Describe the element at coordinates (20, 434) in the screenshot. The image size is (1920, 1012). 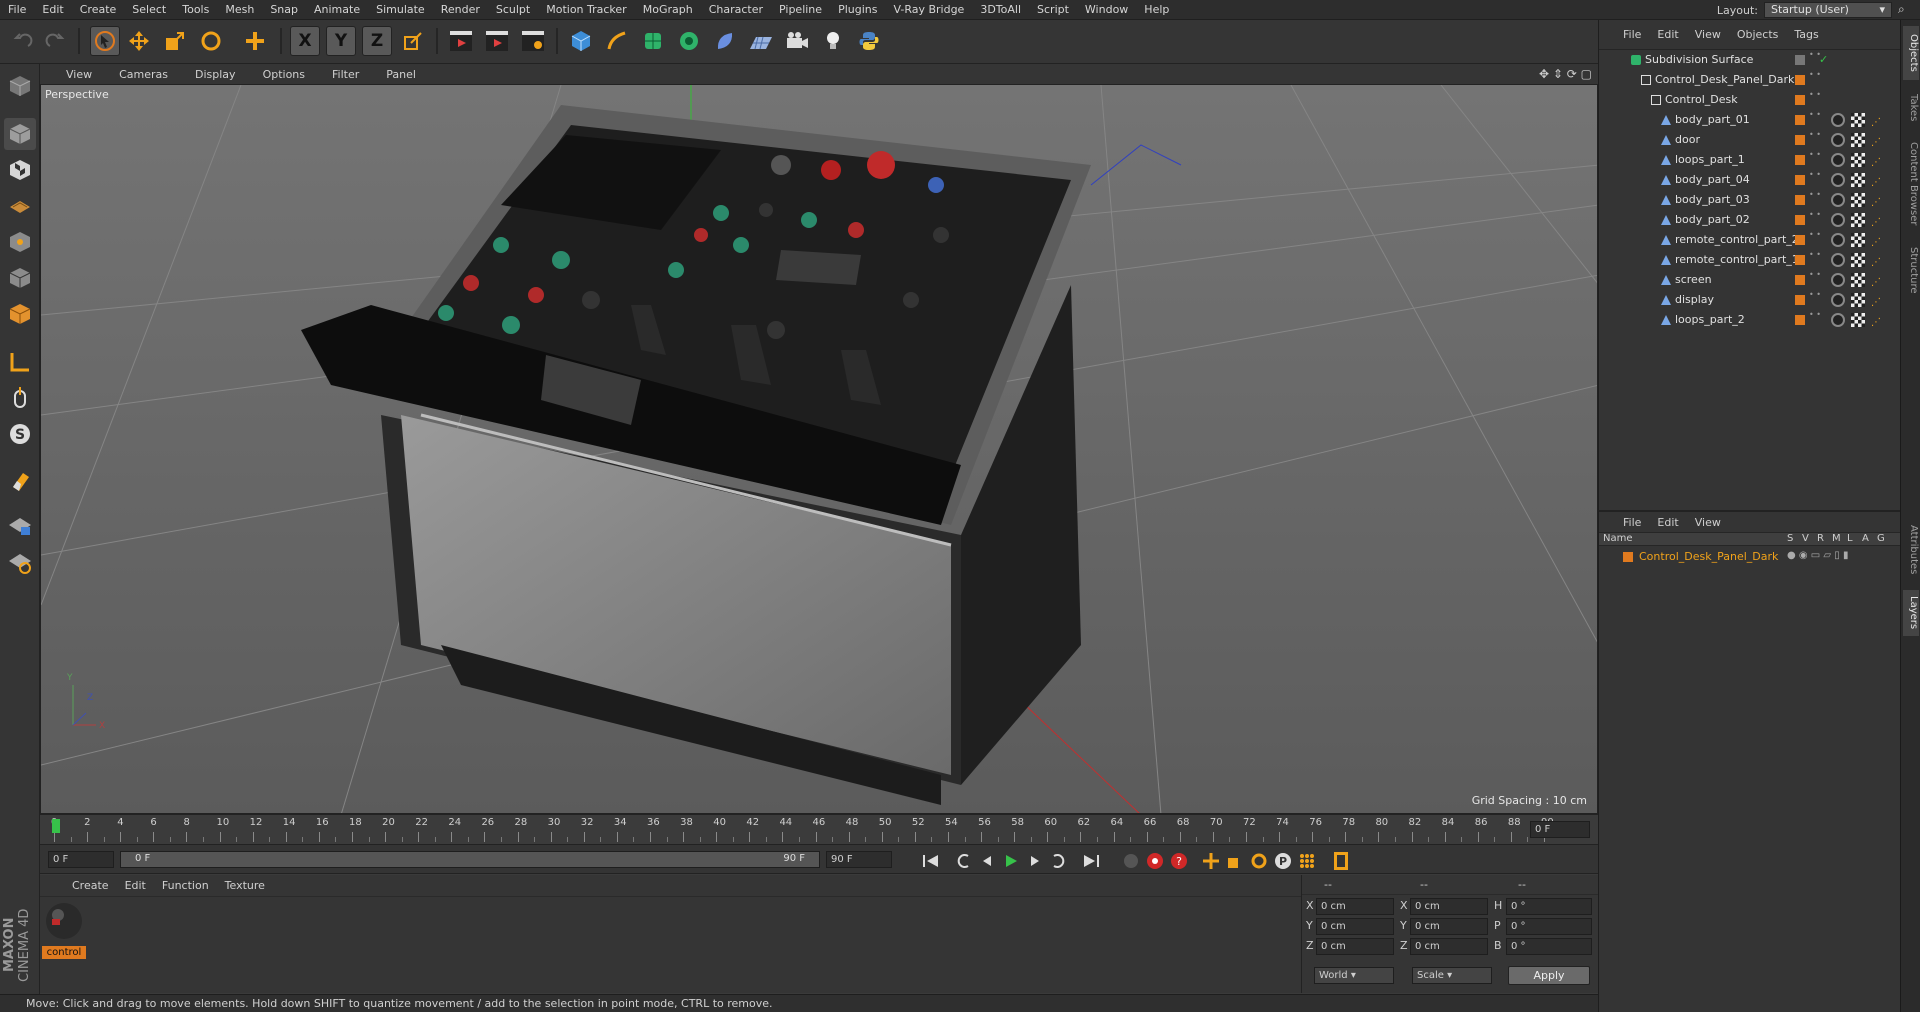
I see `solo-icon: S` at that location.